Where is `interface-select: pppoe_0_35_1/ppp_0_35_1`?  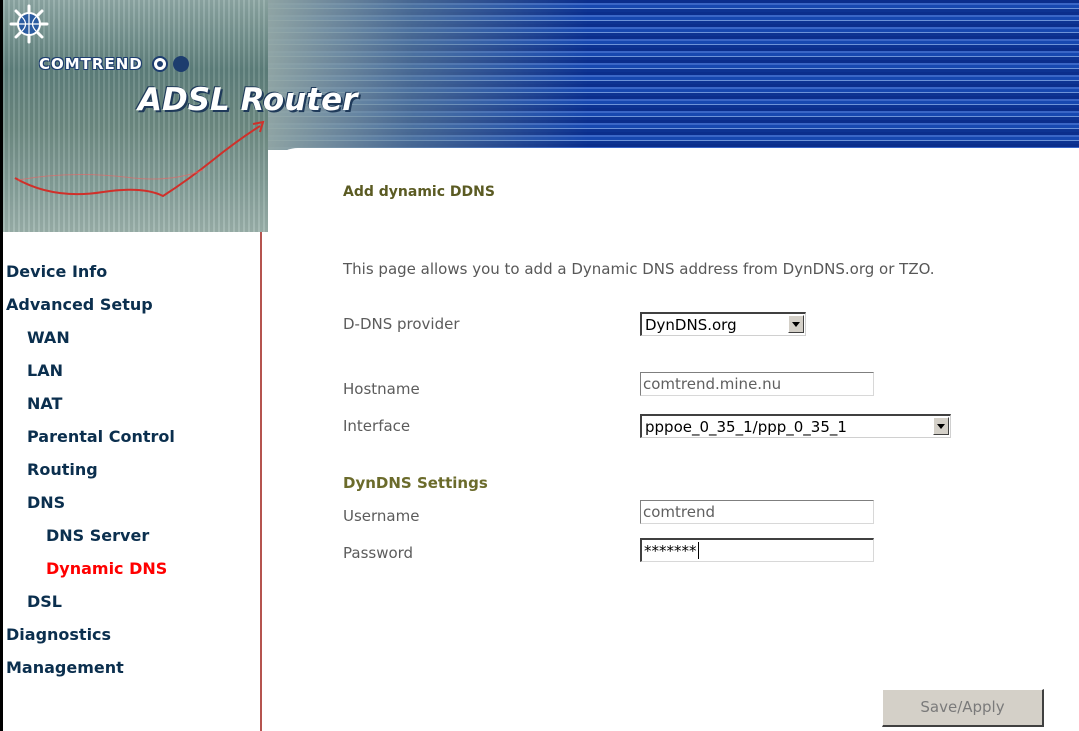
interface-select: pppoe_0_35_1/ppp_0_35_1 is located at coordinates (795, 426).